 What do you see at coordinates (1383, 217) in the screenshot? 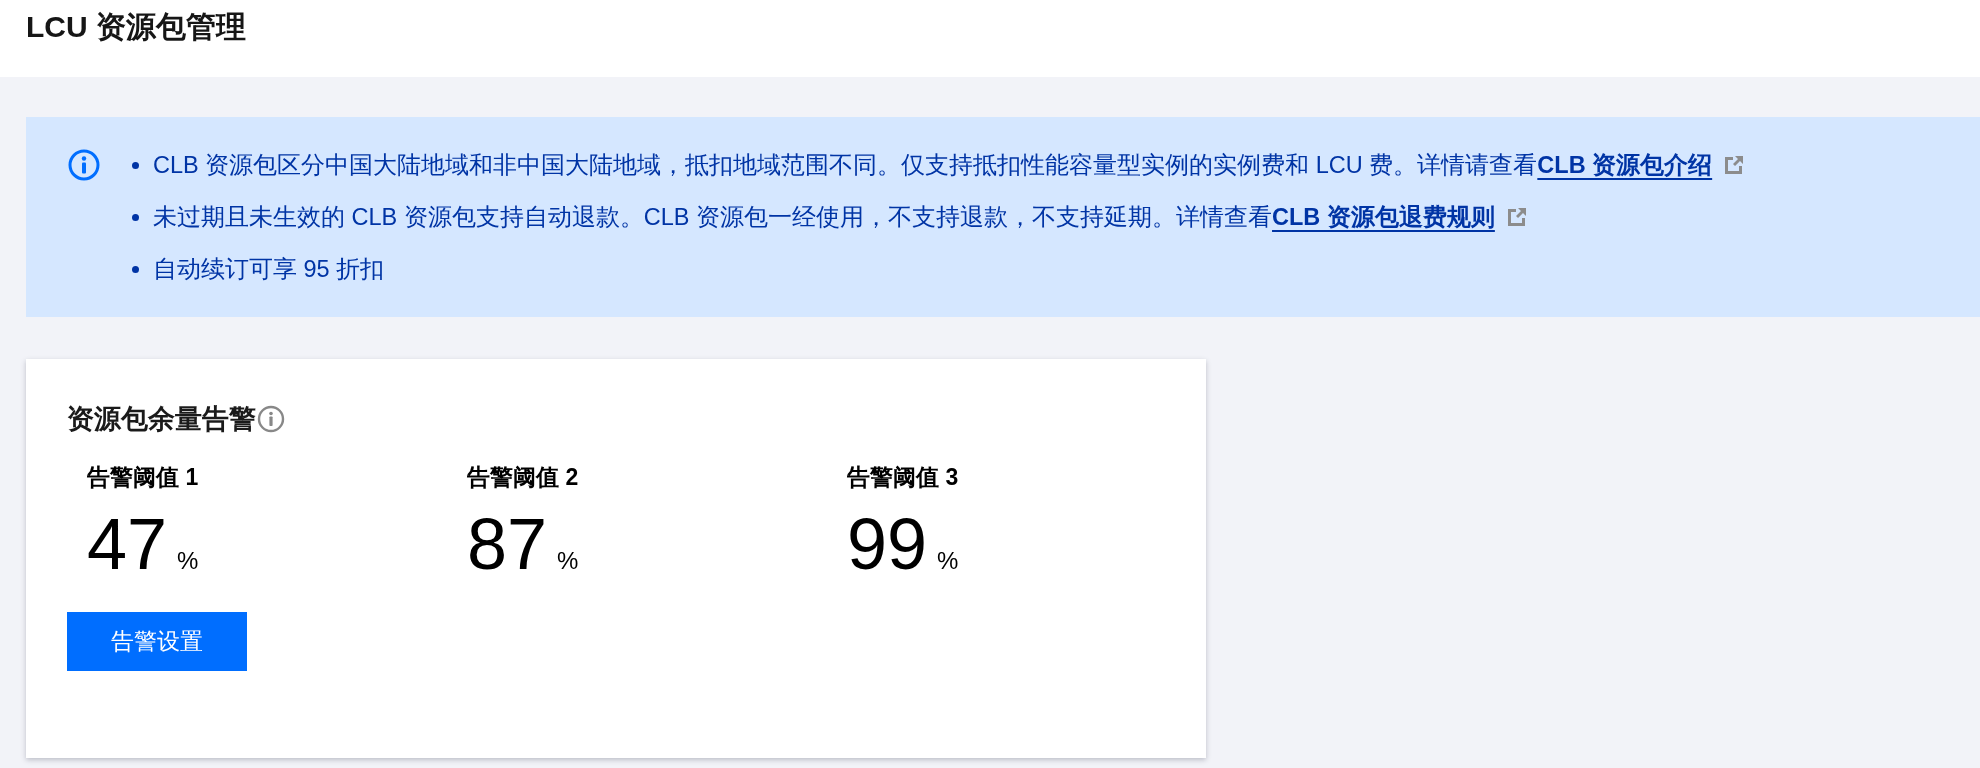
I see `link: CLB 资源包退费规则` at bounding box center [1383, 217].